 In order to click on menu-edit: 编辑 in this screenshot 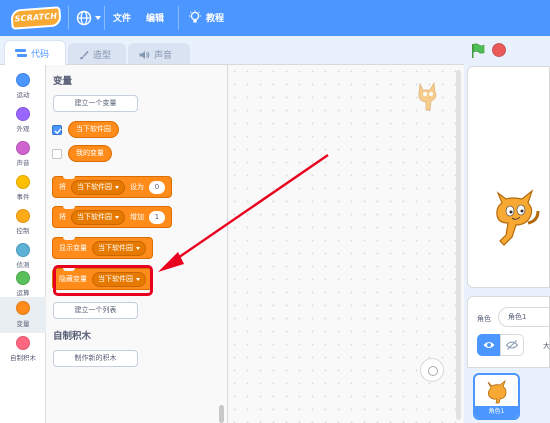, I will do `click(155, 17)`.